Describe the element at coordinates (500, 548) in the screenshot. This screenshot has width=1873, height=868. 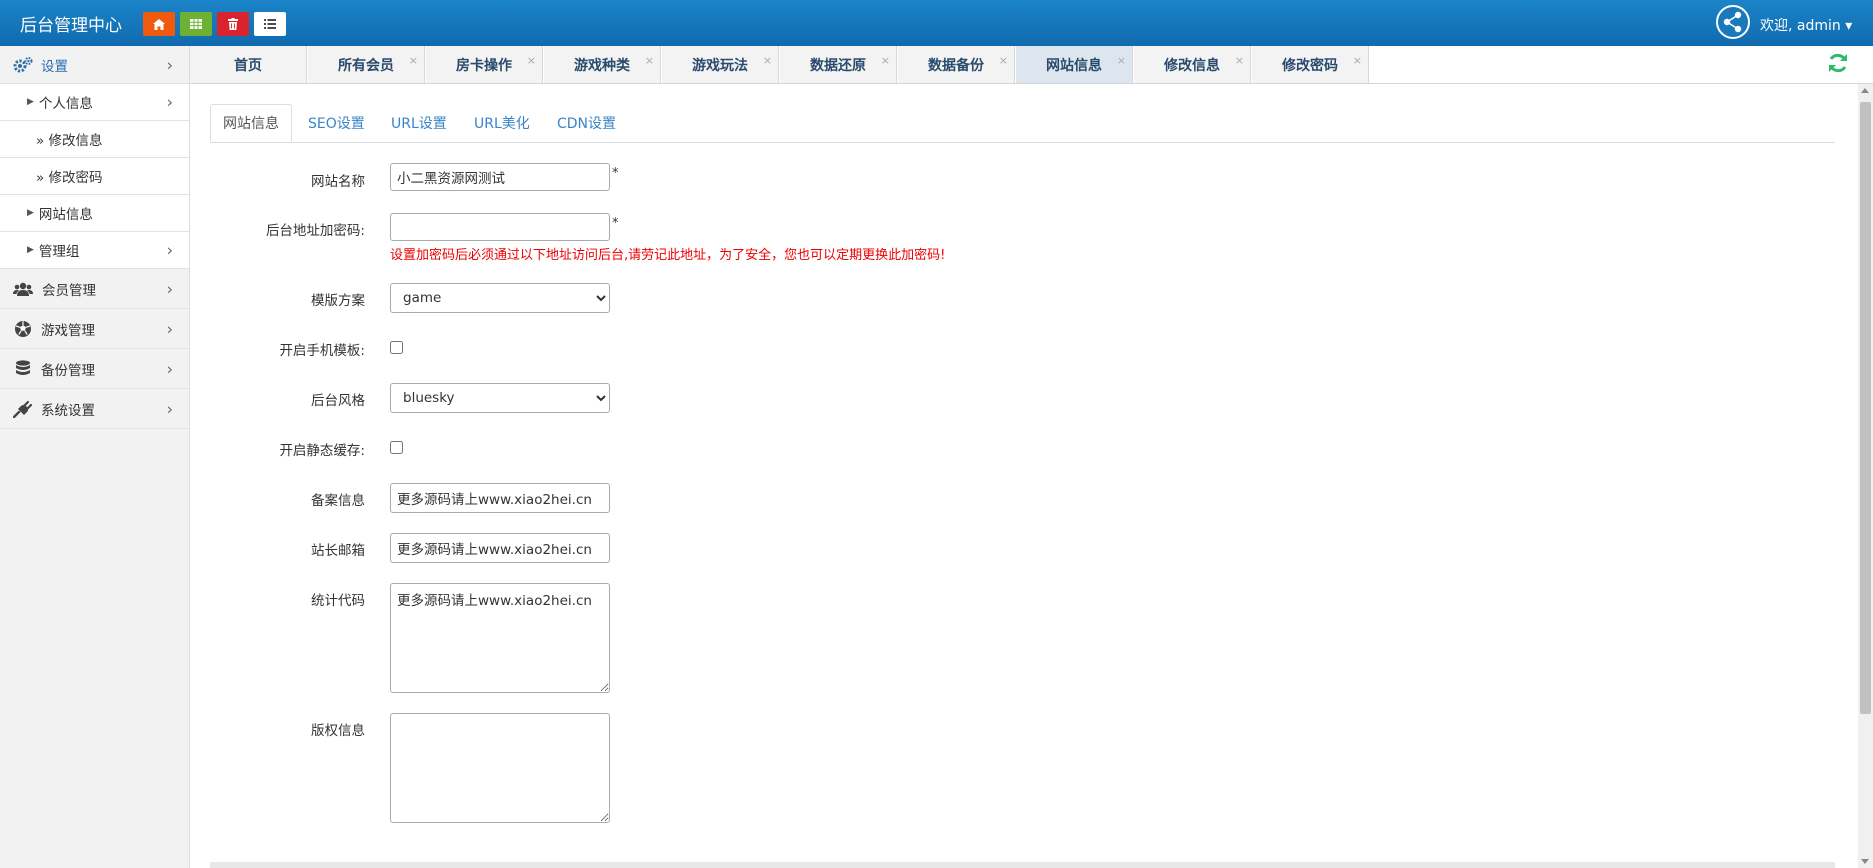
I see `email-input` at that location.